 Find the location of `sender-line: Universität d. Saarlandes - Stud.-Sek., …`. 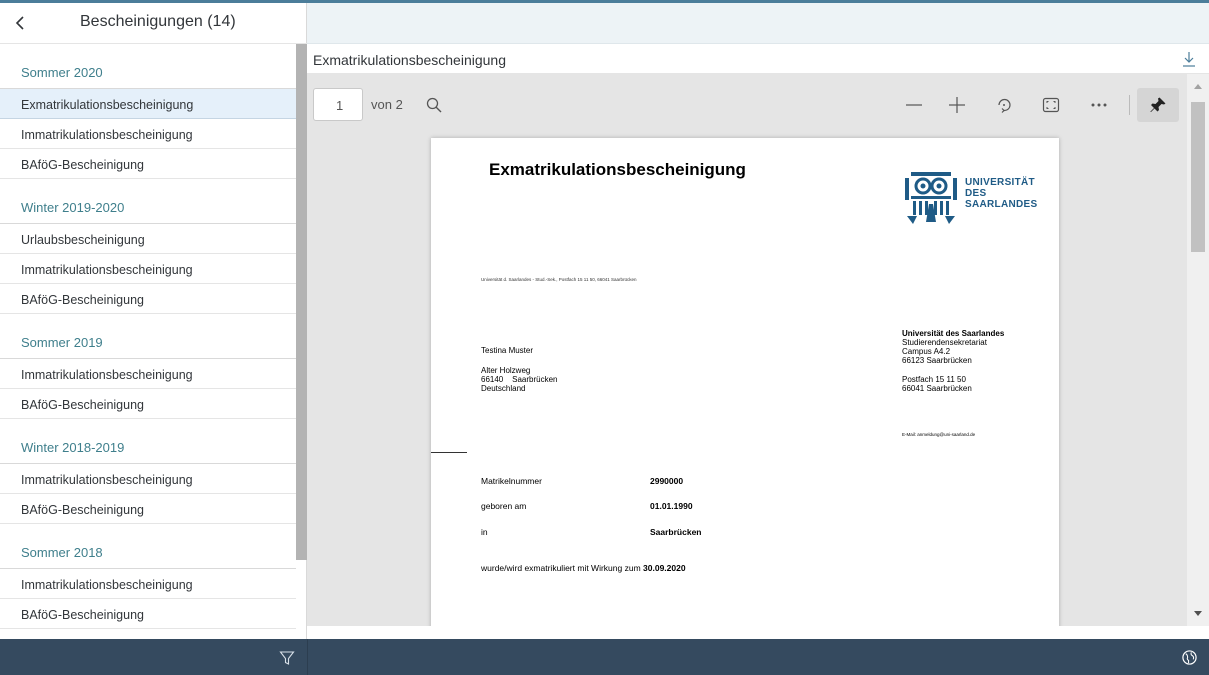

sender-line: Universität d. Saarlandes - Stud.-Sek., … is located at coordinates (559, 279).